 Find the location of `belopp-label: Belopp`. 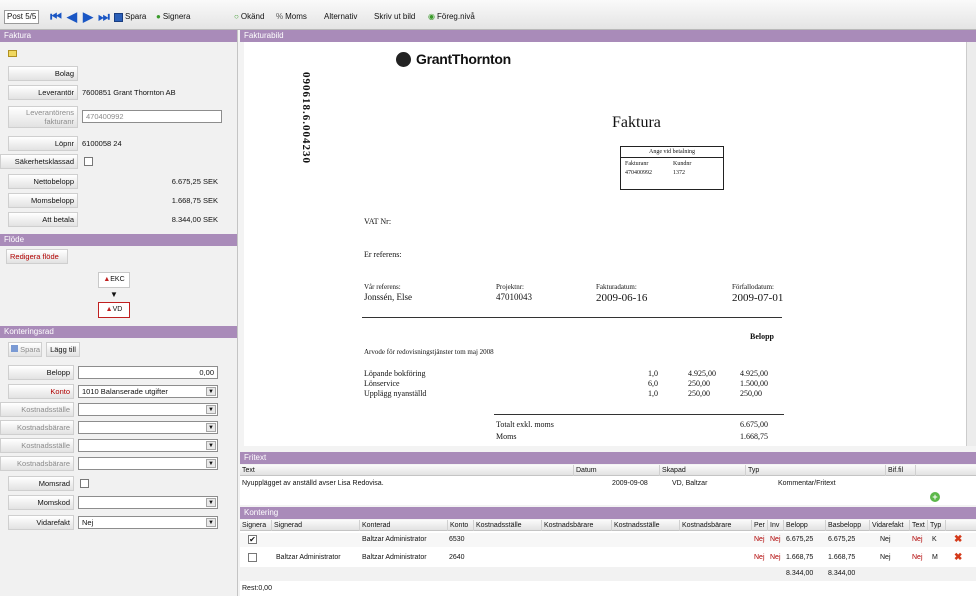

belopp-label: Belopp is located at coordinates (41, 372).